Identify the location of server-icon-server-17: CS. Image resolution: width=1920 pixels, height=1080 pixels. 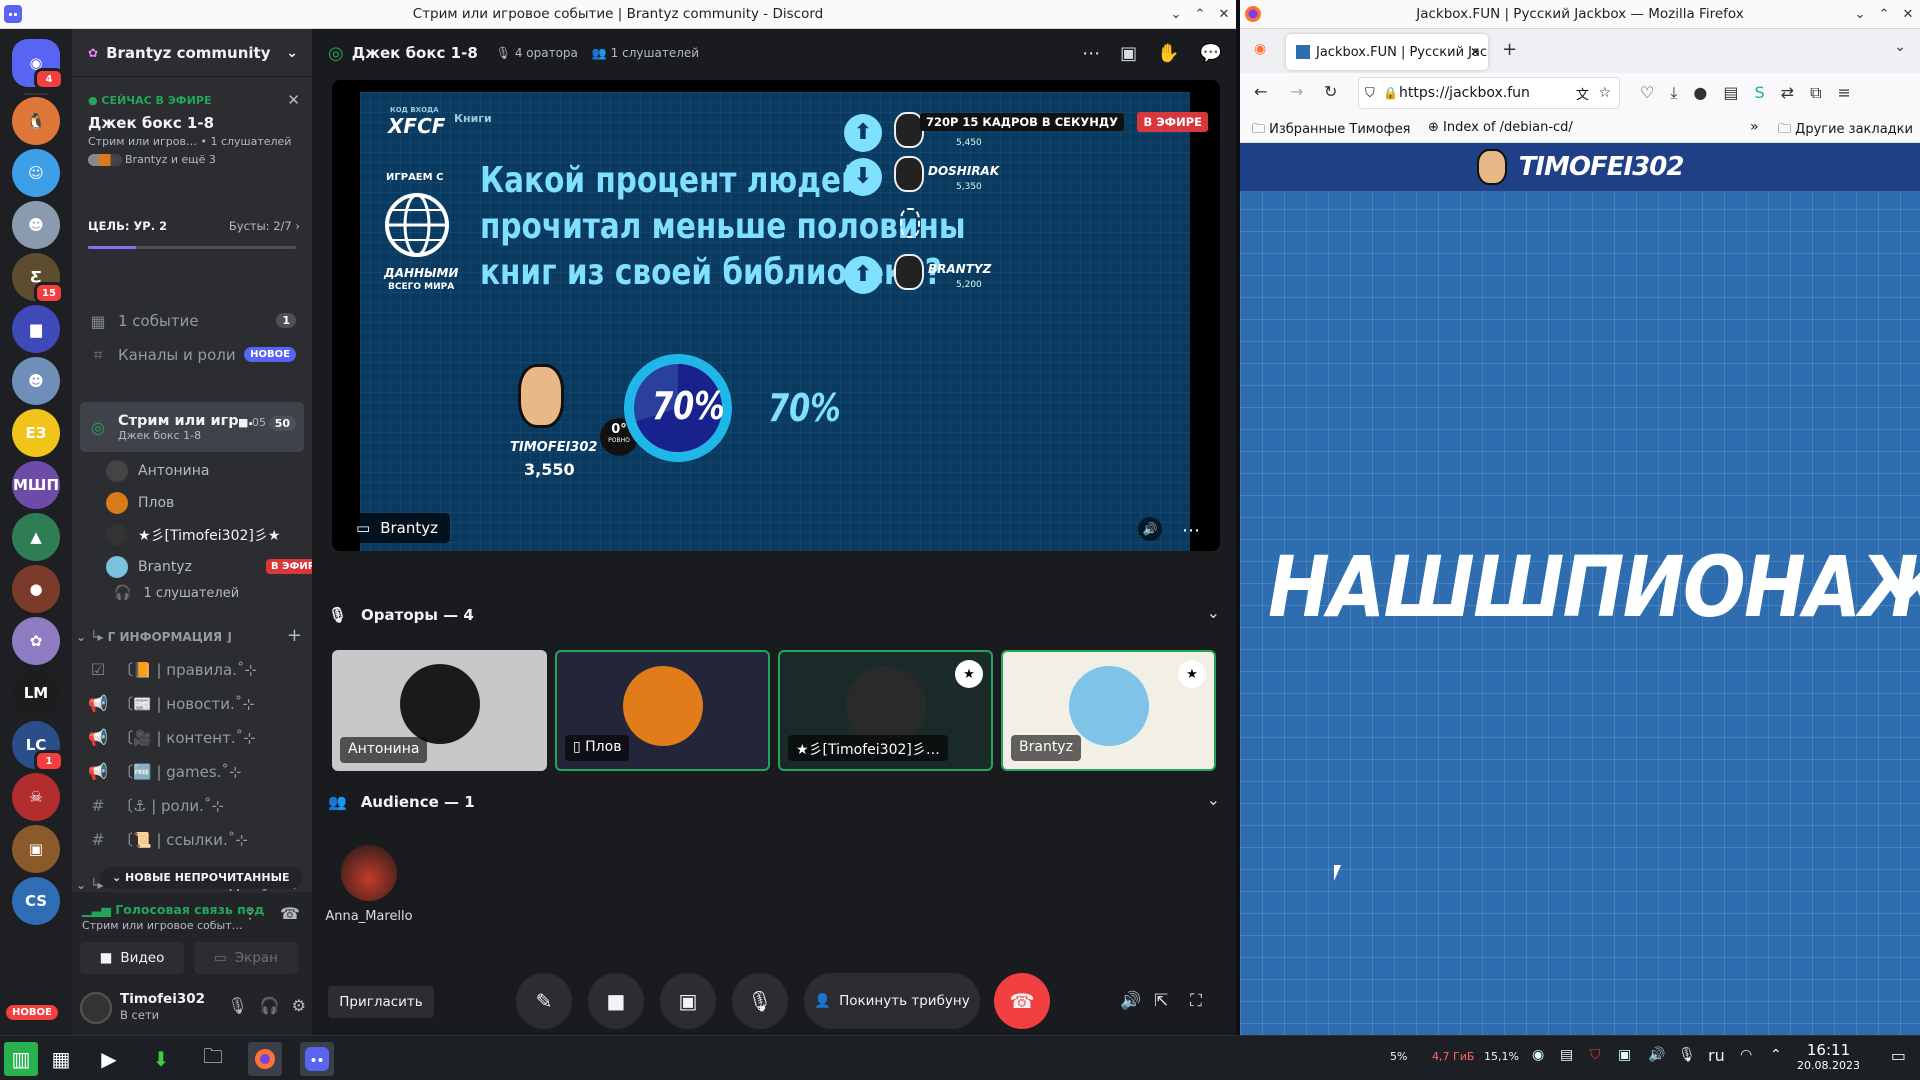
(36, 901).